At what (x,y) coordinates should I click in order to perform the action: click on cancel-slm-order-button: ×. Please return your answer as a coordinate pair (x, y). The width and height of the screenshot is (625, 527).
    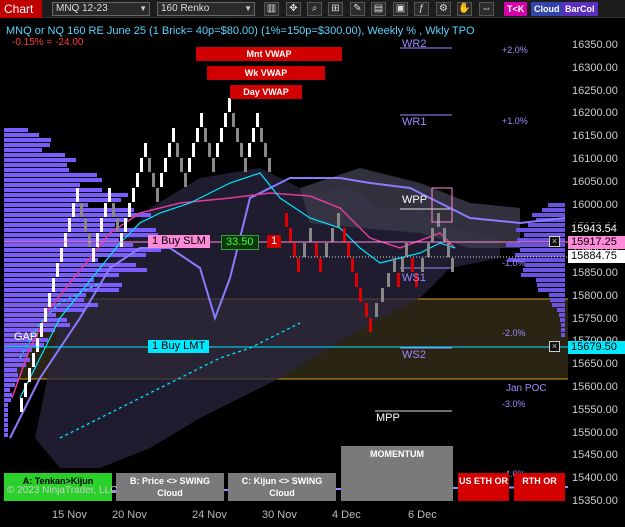
    Looking at the image, I should click on (554, 241).